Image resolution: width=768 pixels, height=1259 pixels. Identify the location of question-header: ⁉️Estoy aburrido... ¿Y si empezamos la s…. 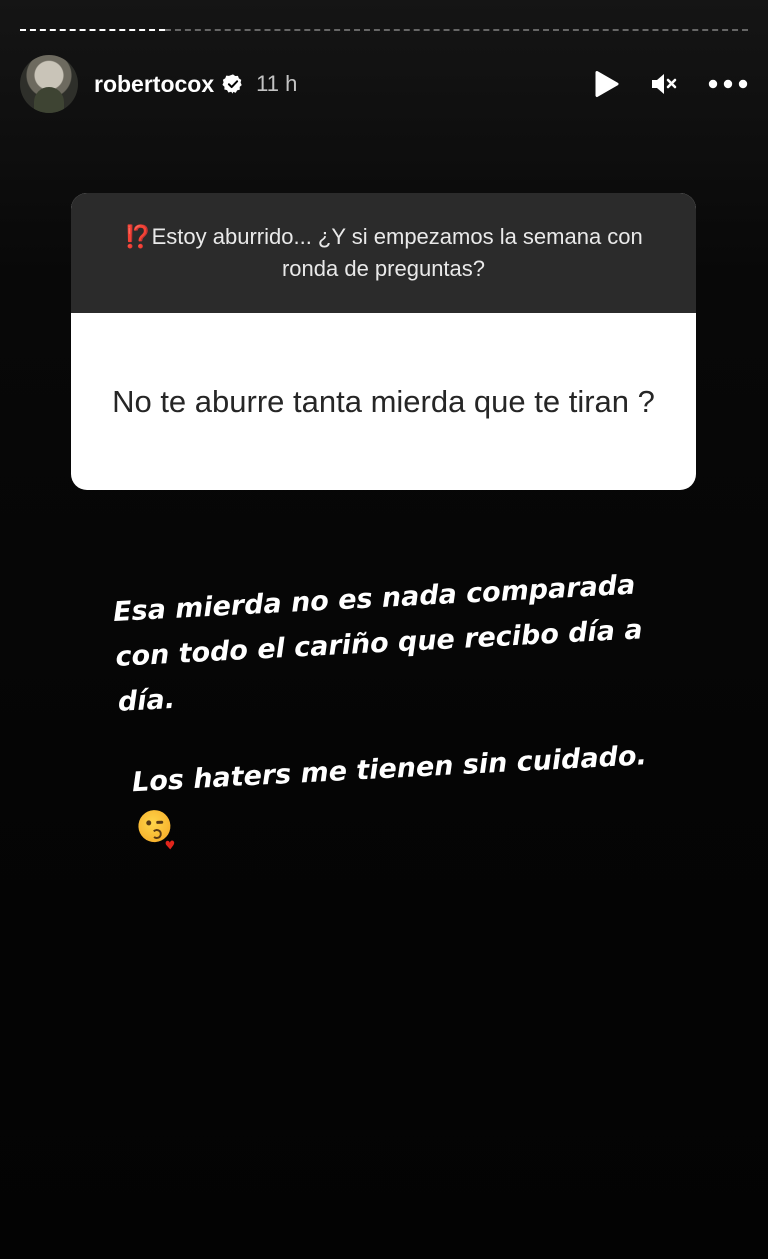
(383, 253).